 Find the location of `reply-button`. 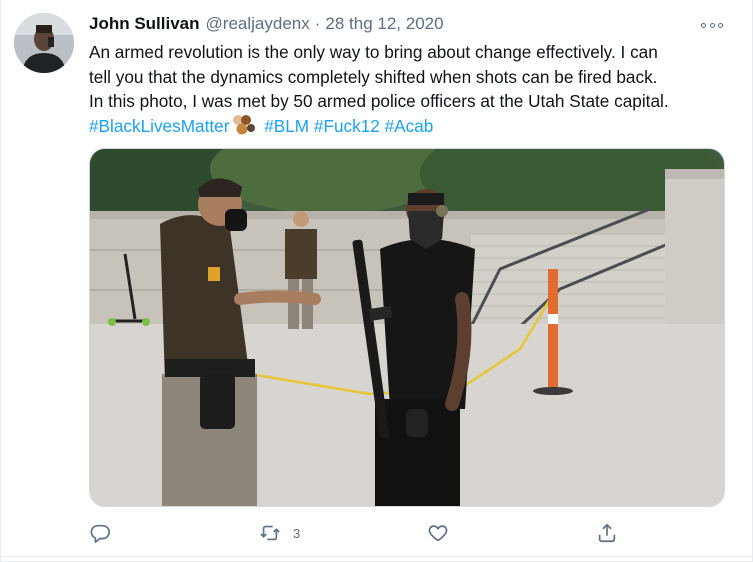

reply-button is located at coordinates (100, 533).